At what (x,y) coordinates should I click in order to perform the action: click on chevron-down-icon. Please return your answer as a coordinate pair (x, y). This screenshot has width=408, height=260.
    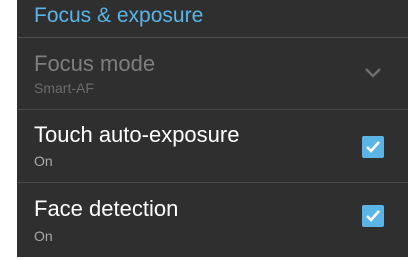
    Looking at the image, I should click on (373, 73).